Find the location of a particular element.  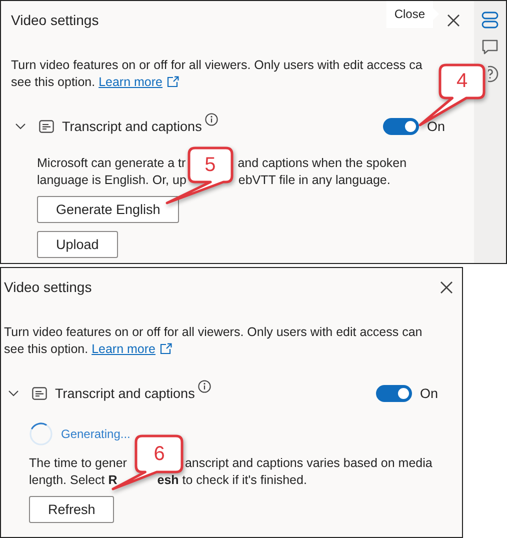

tooltip: Close is located at coordinates (412, 14).